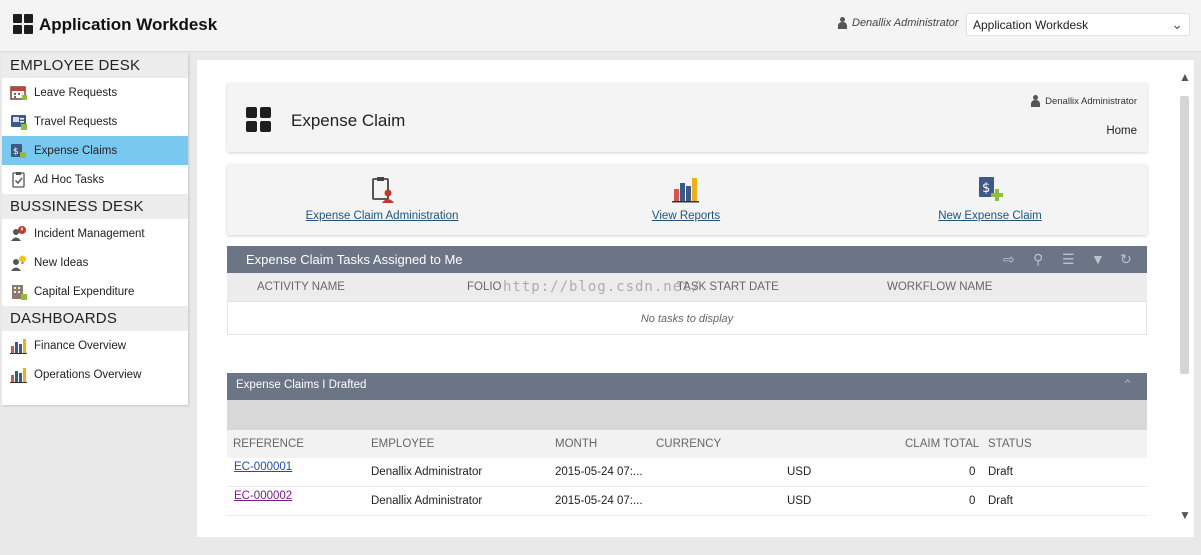 Image resolution: width=1201 pixels, height=555 pixels. I want to click on application-selector: Application Workdesk ⌄, so click(1078, 24).